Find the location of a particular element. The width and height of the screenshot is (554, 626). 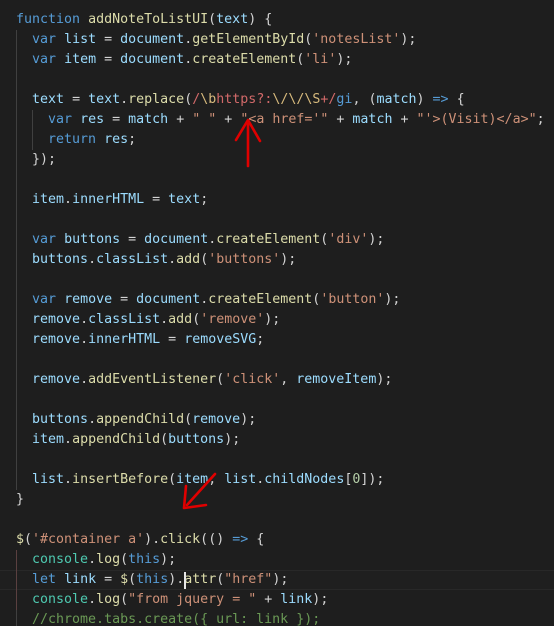

code-line-text: item.innerHTML = text; is located at coordinates (120, 199).